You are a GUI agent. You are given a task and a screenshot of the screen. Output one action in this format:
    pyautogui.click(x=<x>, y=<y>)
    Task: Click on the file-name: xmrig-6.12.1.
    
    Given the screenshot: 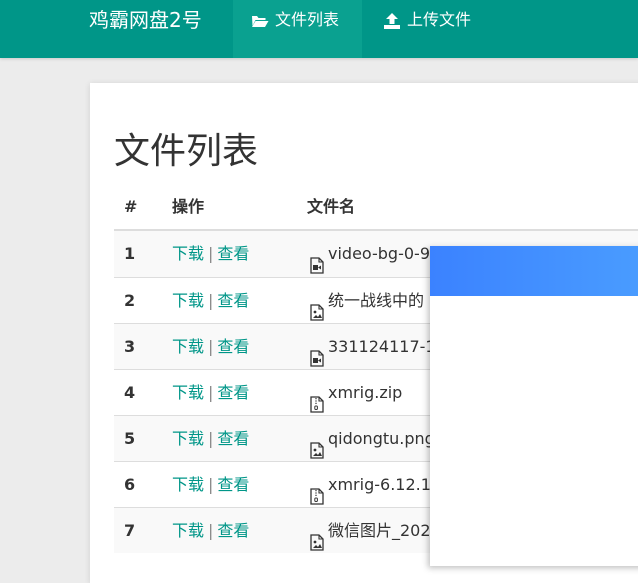 What is the action you would take?
    pyautogui.click(x=382, y=484)
    